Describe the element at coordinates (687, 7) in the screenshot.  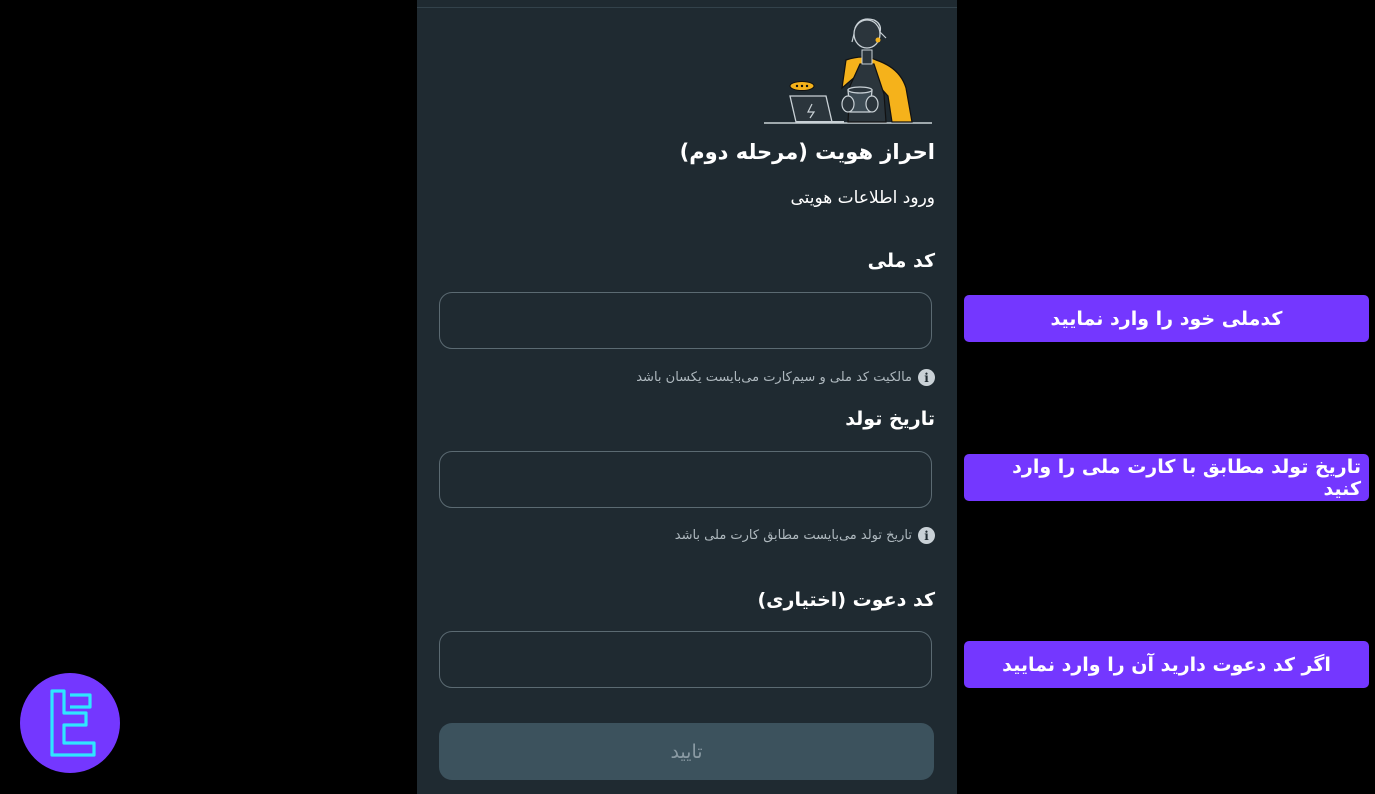
I see `header-divider` at that location.